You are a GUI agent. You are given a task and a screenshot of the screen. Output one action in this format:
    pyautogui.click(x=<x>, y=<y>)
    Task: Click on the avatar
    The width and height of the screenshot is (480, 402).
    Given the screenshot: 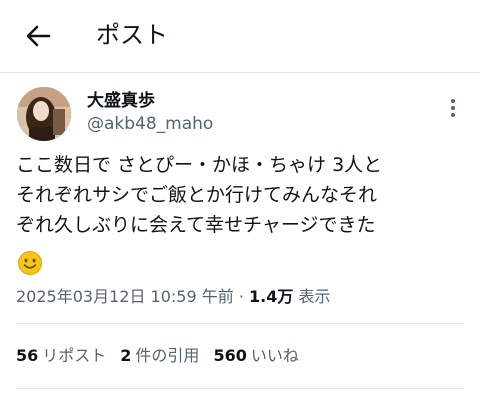 What is the action you would take?
    pyautogui.click(x=44, y=114)
    